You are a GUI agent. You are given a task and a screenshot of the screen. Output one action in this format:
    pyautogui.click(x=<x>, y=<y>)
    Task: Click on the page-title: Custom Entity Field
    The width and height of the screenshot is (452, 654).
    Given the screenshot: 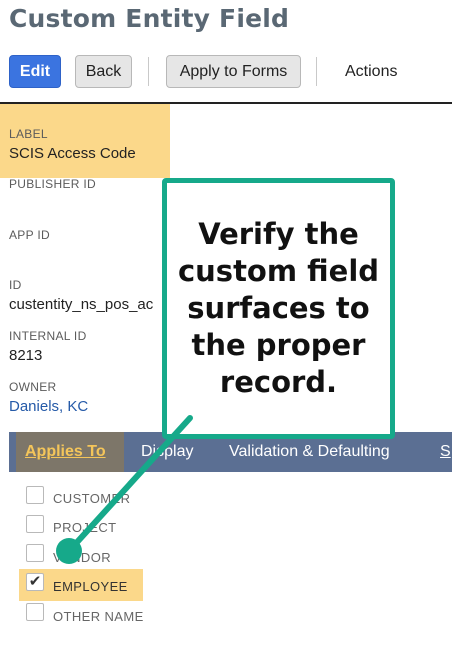 What is the action you would take?
    pyautogui.click(x=149, y=18)
    